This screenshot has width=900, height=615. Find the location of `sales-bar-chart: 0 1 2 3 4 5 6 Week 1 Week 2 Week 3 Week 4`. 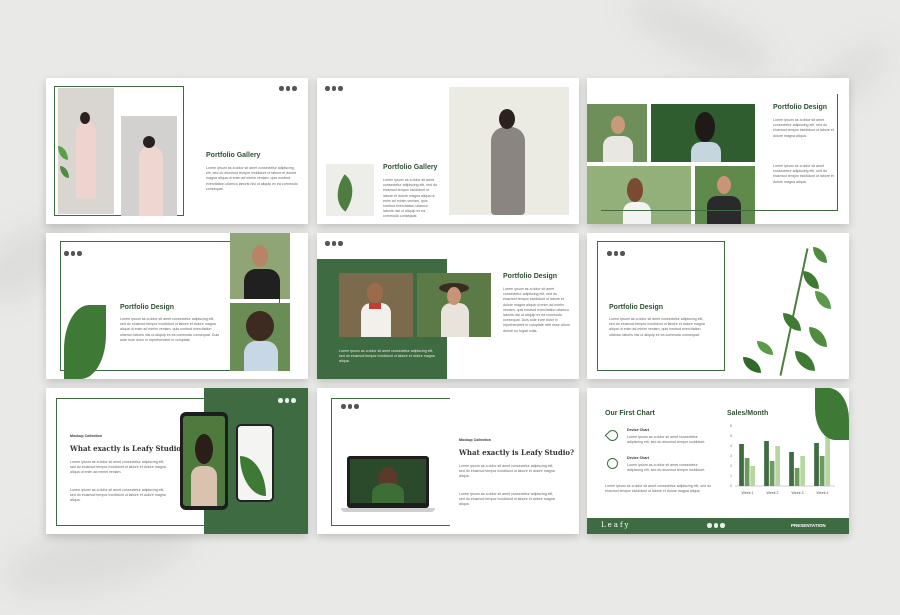

sales-bar-chart: 0 1 2 3 4 5 6 Week 1 Week 2 Week 3 Week 4 is located at coordinates (782, 459).